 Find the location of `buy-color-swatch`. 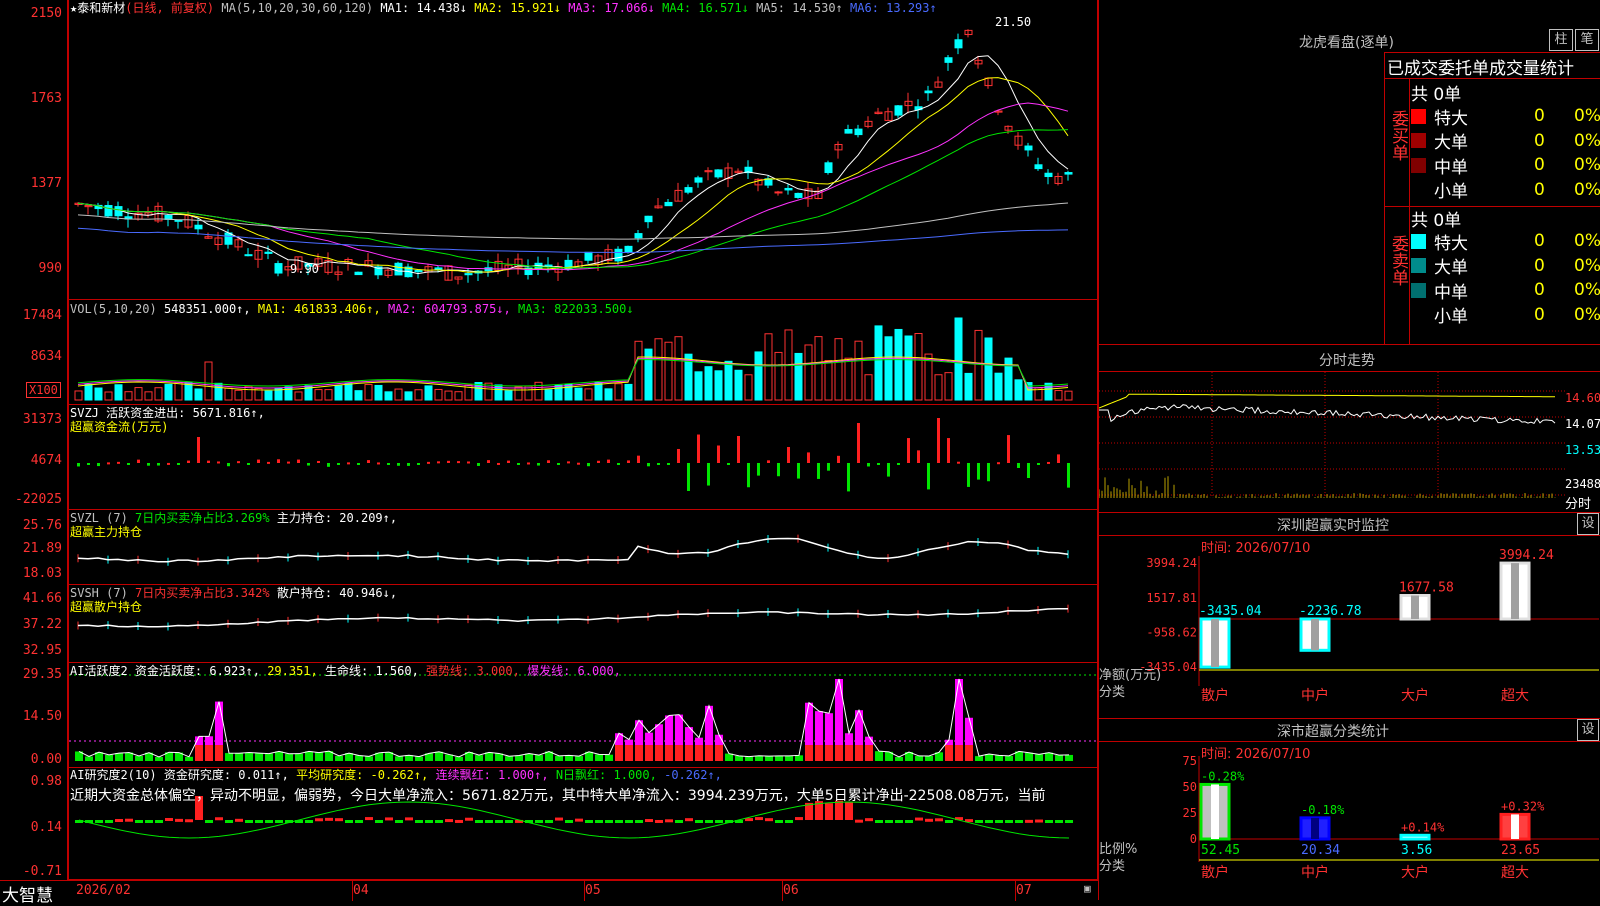

buy-color-swatch is located at coordinates (1418, 189).